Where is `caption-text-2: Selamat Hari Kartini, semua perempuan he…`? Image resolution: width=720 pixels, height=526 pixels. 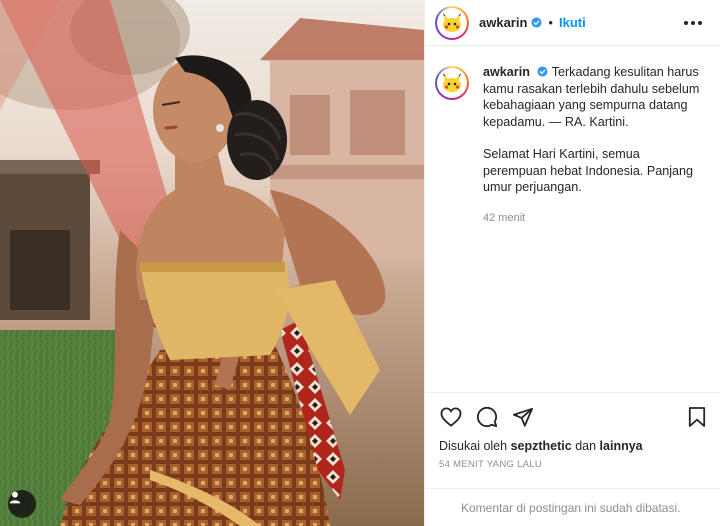 caption-text-2: Selamat Hari Kartini, semua perempuan he… is located at coordinates (588, 170).